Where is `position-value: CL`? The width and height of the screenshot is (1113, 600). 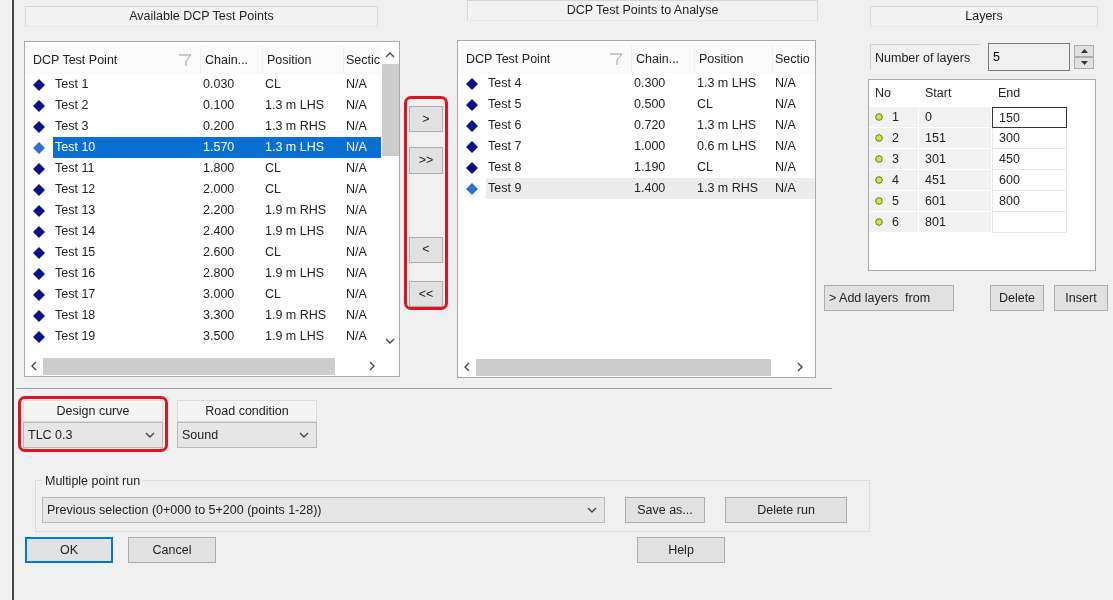
position-value: CL is located at coordinates (273, 190).